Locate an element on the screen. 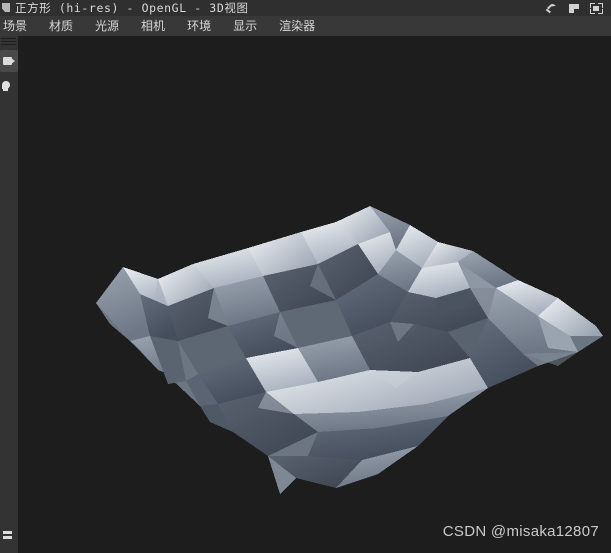 The image size is (611, 553). list-icon is located at coordinates (7, 536).